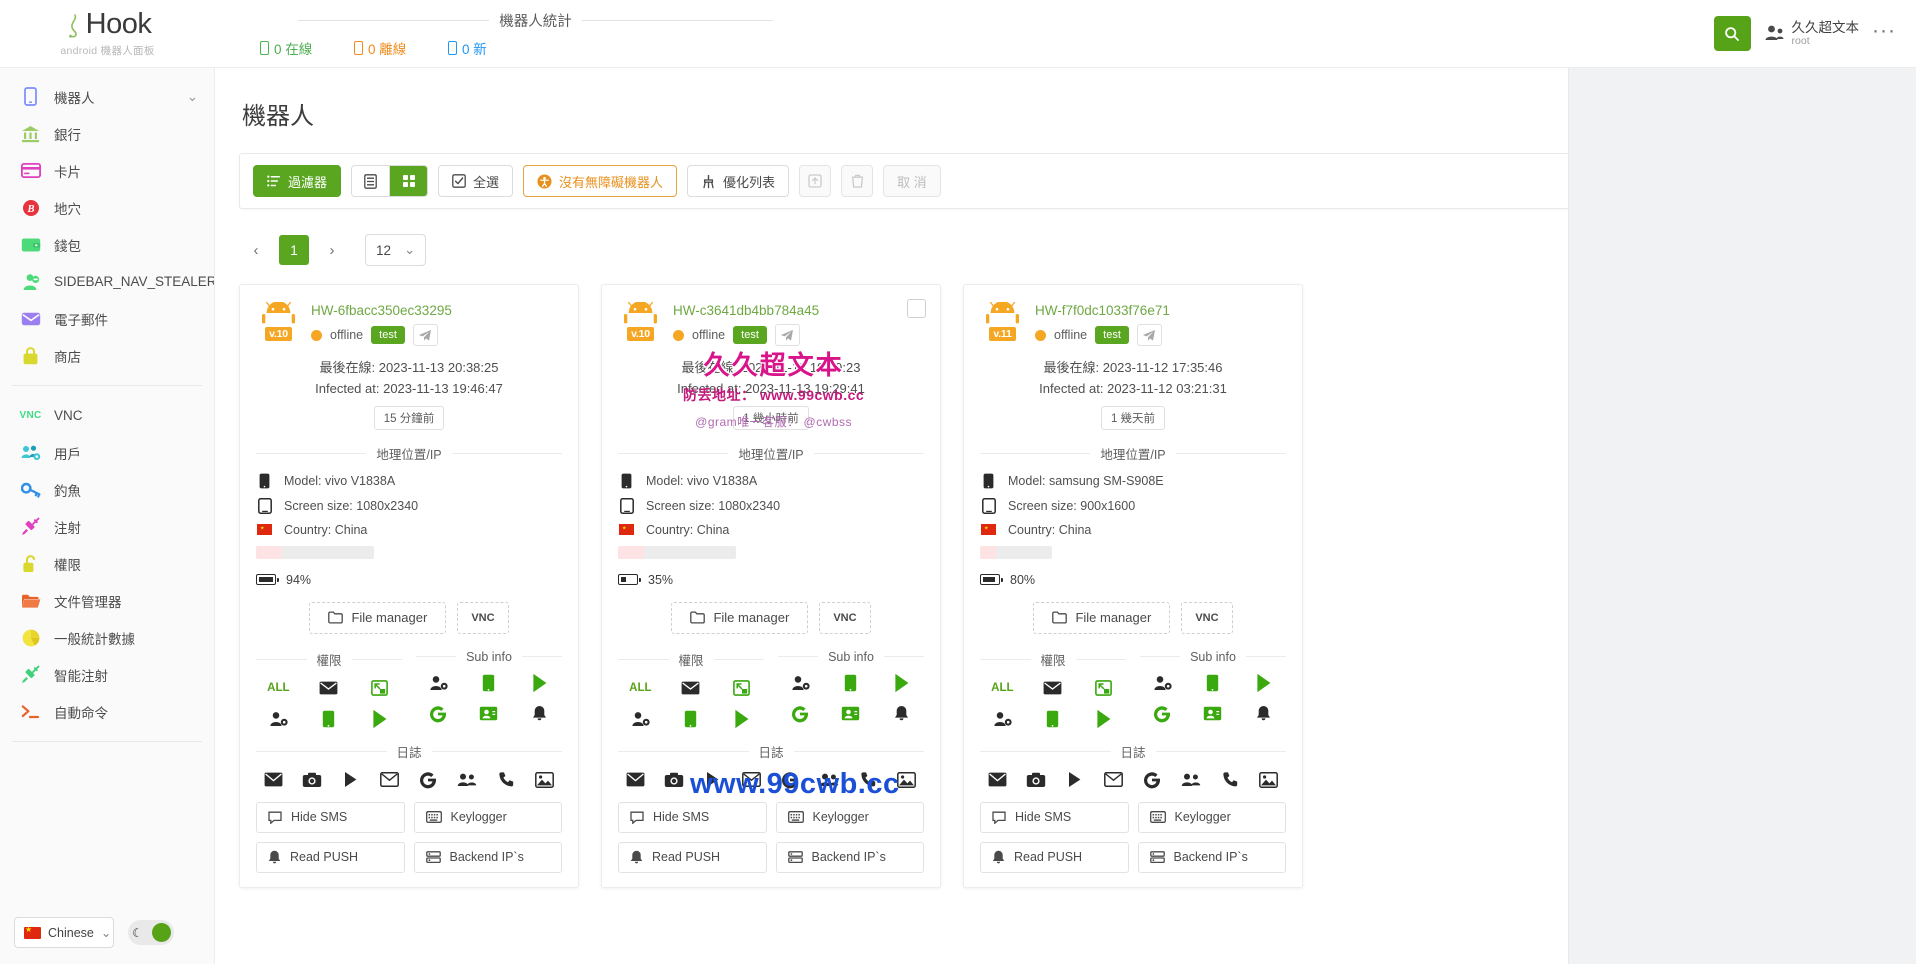 The image size is (1916, 964). What do you see at coordinates (107, 170) in the screenshot?
I see `sidebar-item-cards: 卡片` at bounding box center [107, 170].